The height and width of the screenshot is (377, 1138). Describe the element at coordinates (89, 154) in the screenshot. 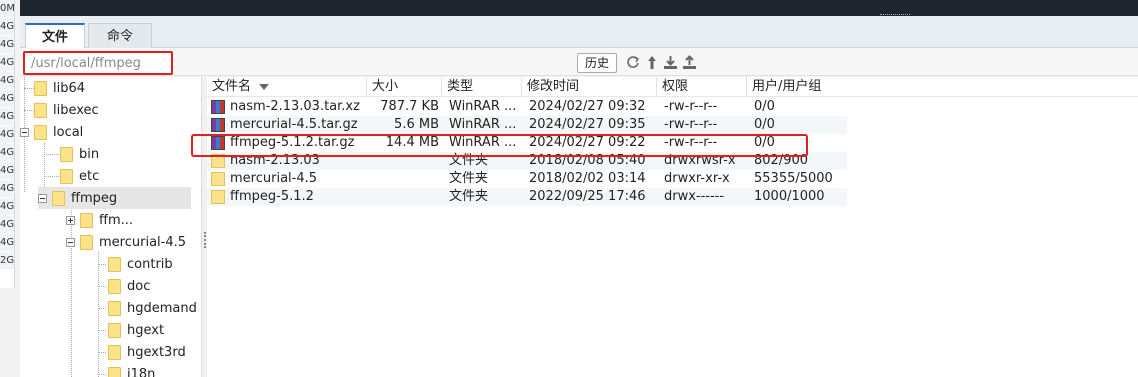

I see `tree-item-label: bin` at that location.